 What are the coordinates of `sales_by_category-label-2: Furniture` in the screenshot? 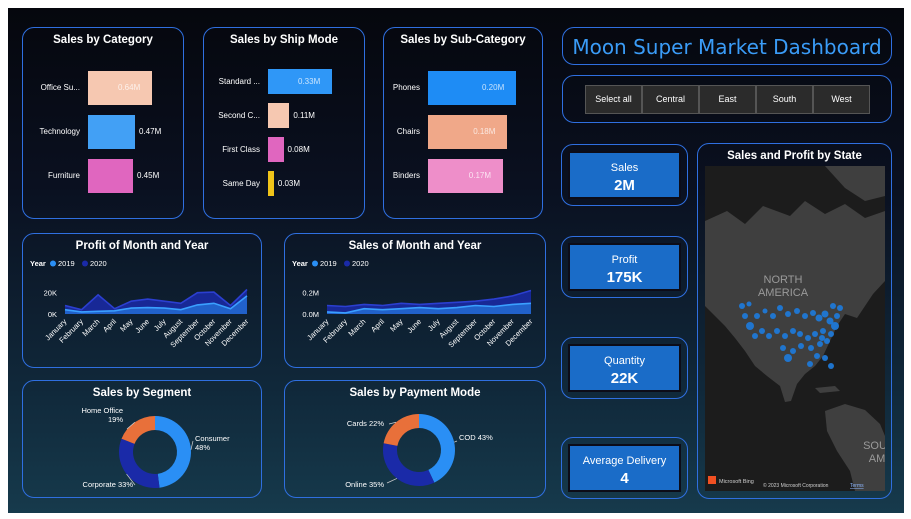 It's located at (63, 175).